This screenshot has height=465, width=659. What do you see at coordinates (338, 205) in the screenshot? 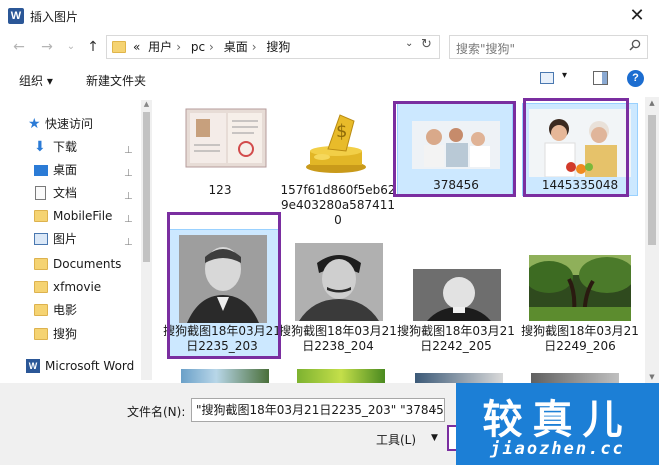
I see `file-name: 157f61d860f5eb629e403280a5874110` at bounding box center [338, 205].